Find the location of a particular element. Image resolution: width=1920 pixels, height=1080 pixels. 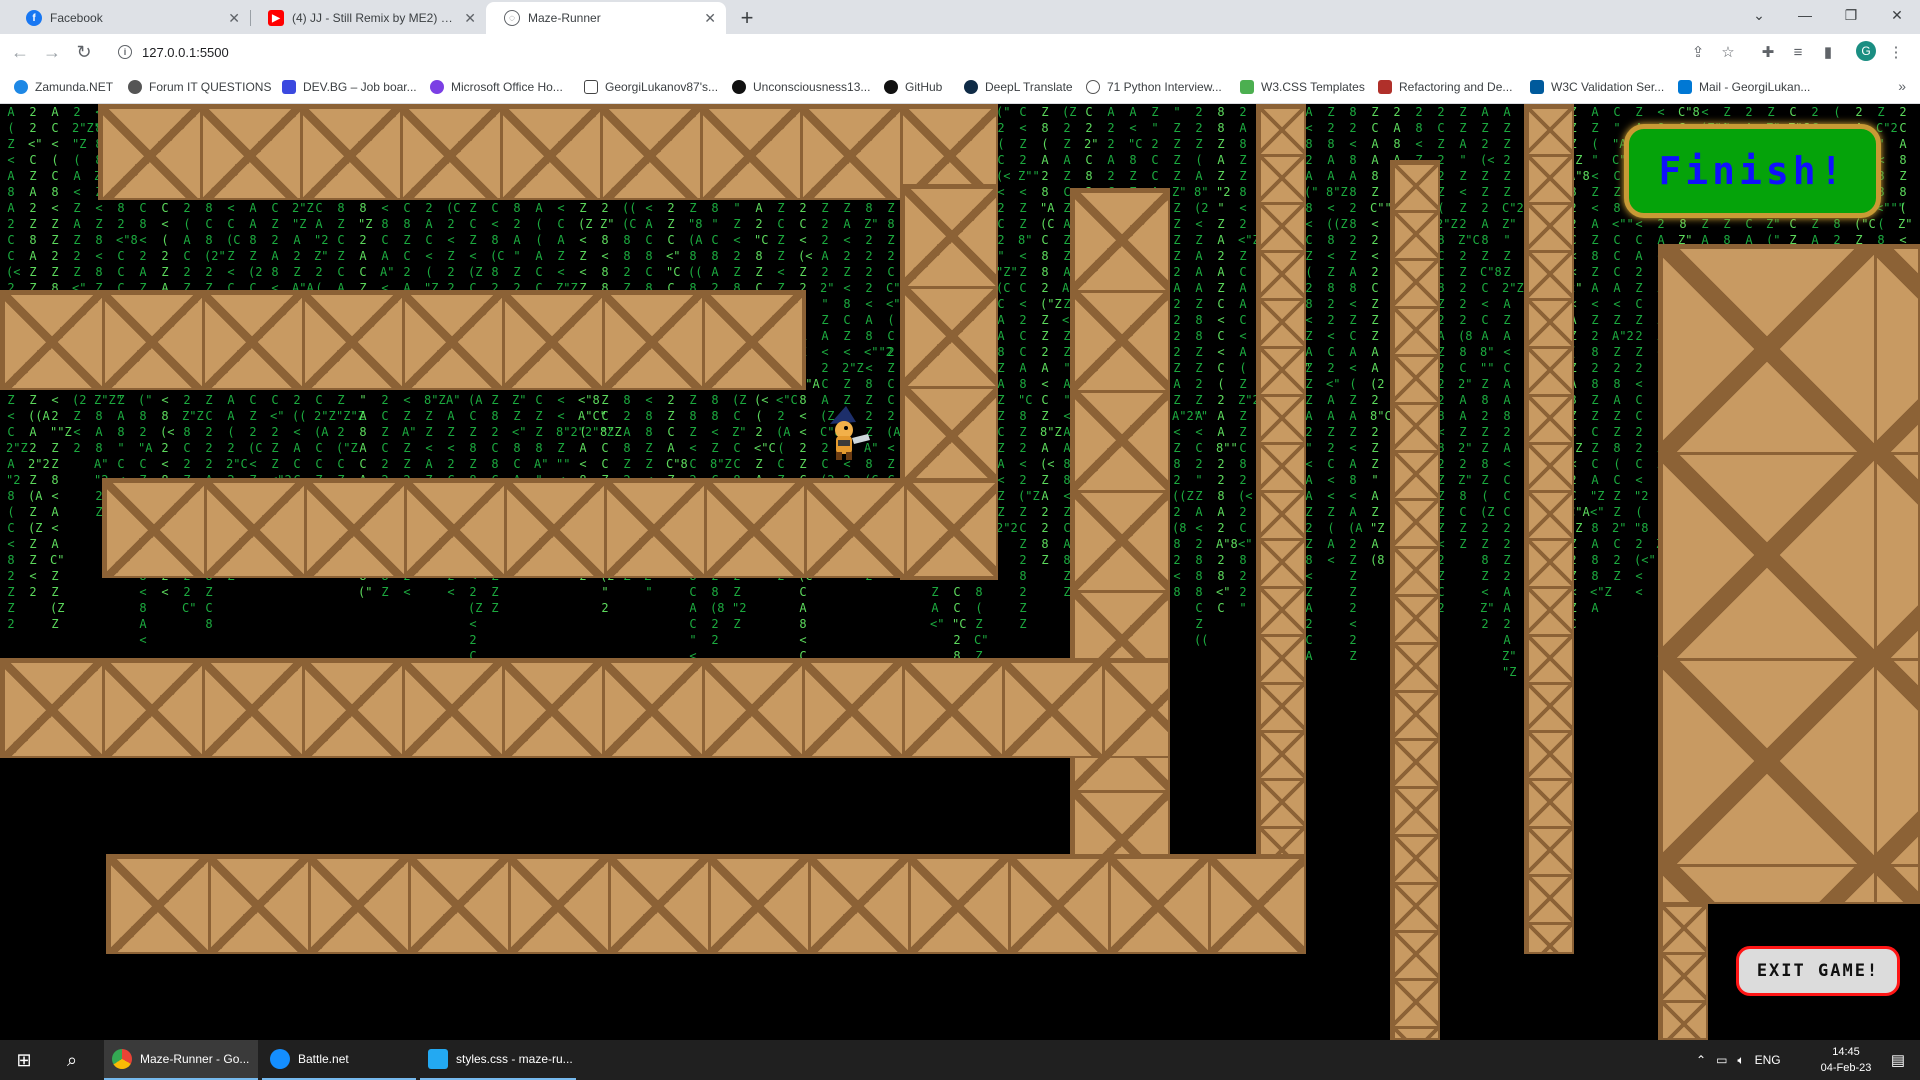

close-window-button: ✕ is located at coordinates (1897, 15).